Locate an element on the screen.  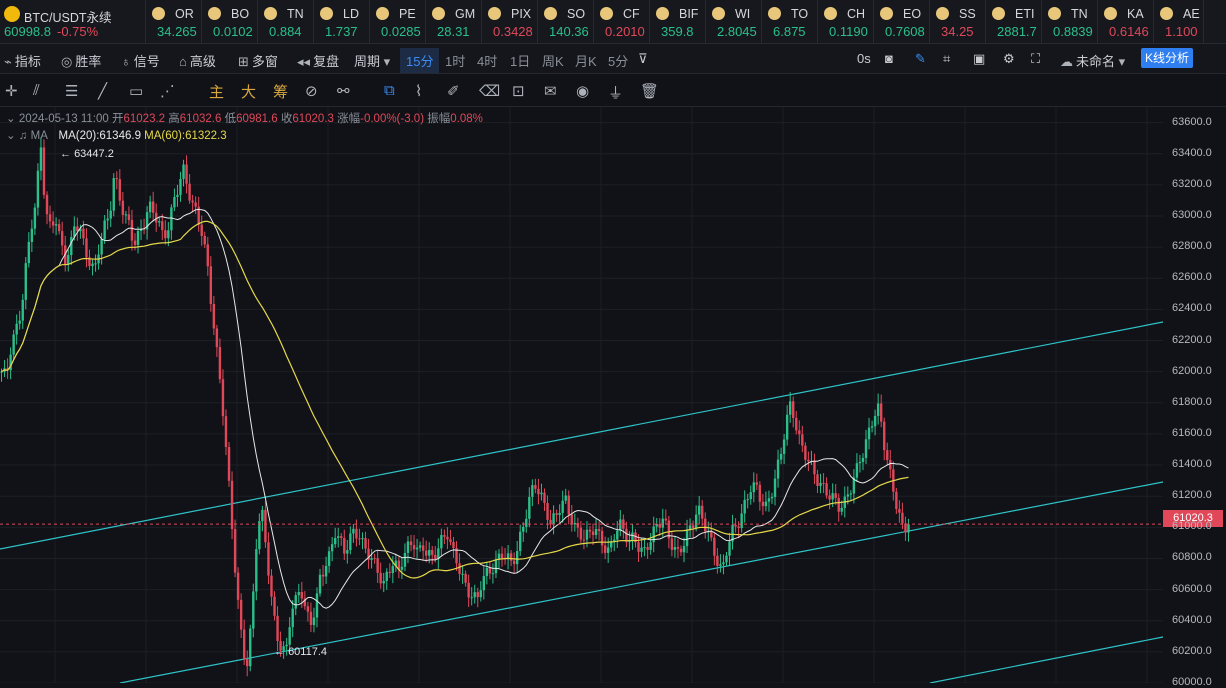
ticker-item: CF 0.2010 is located at coordinates (622, 21).